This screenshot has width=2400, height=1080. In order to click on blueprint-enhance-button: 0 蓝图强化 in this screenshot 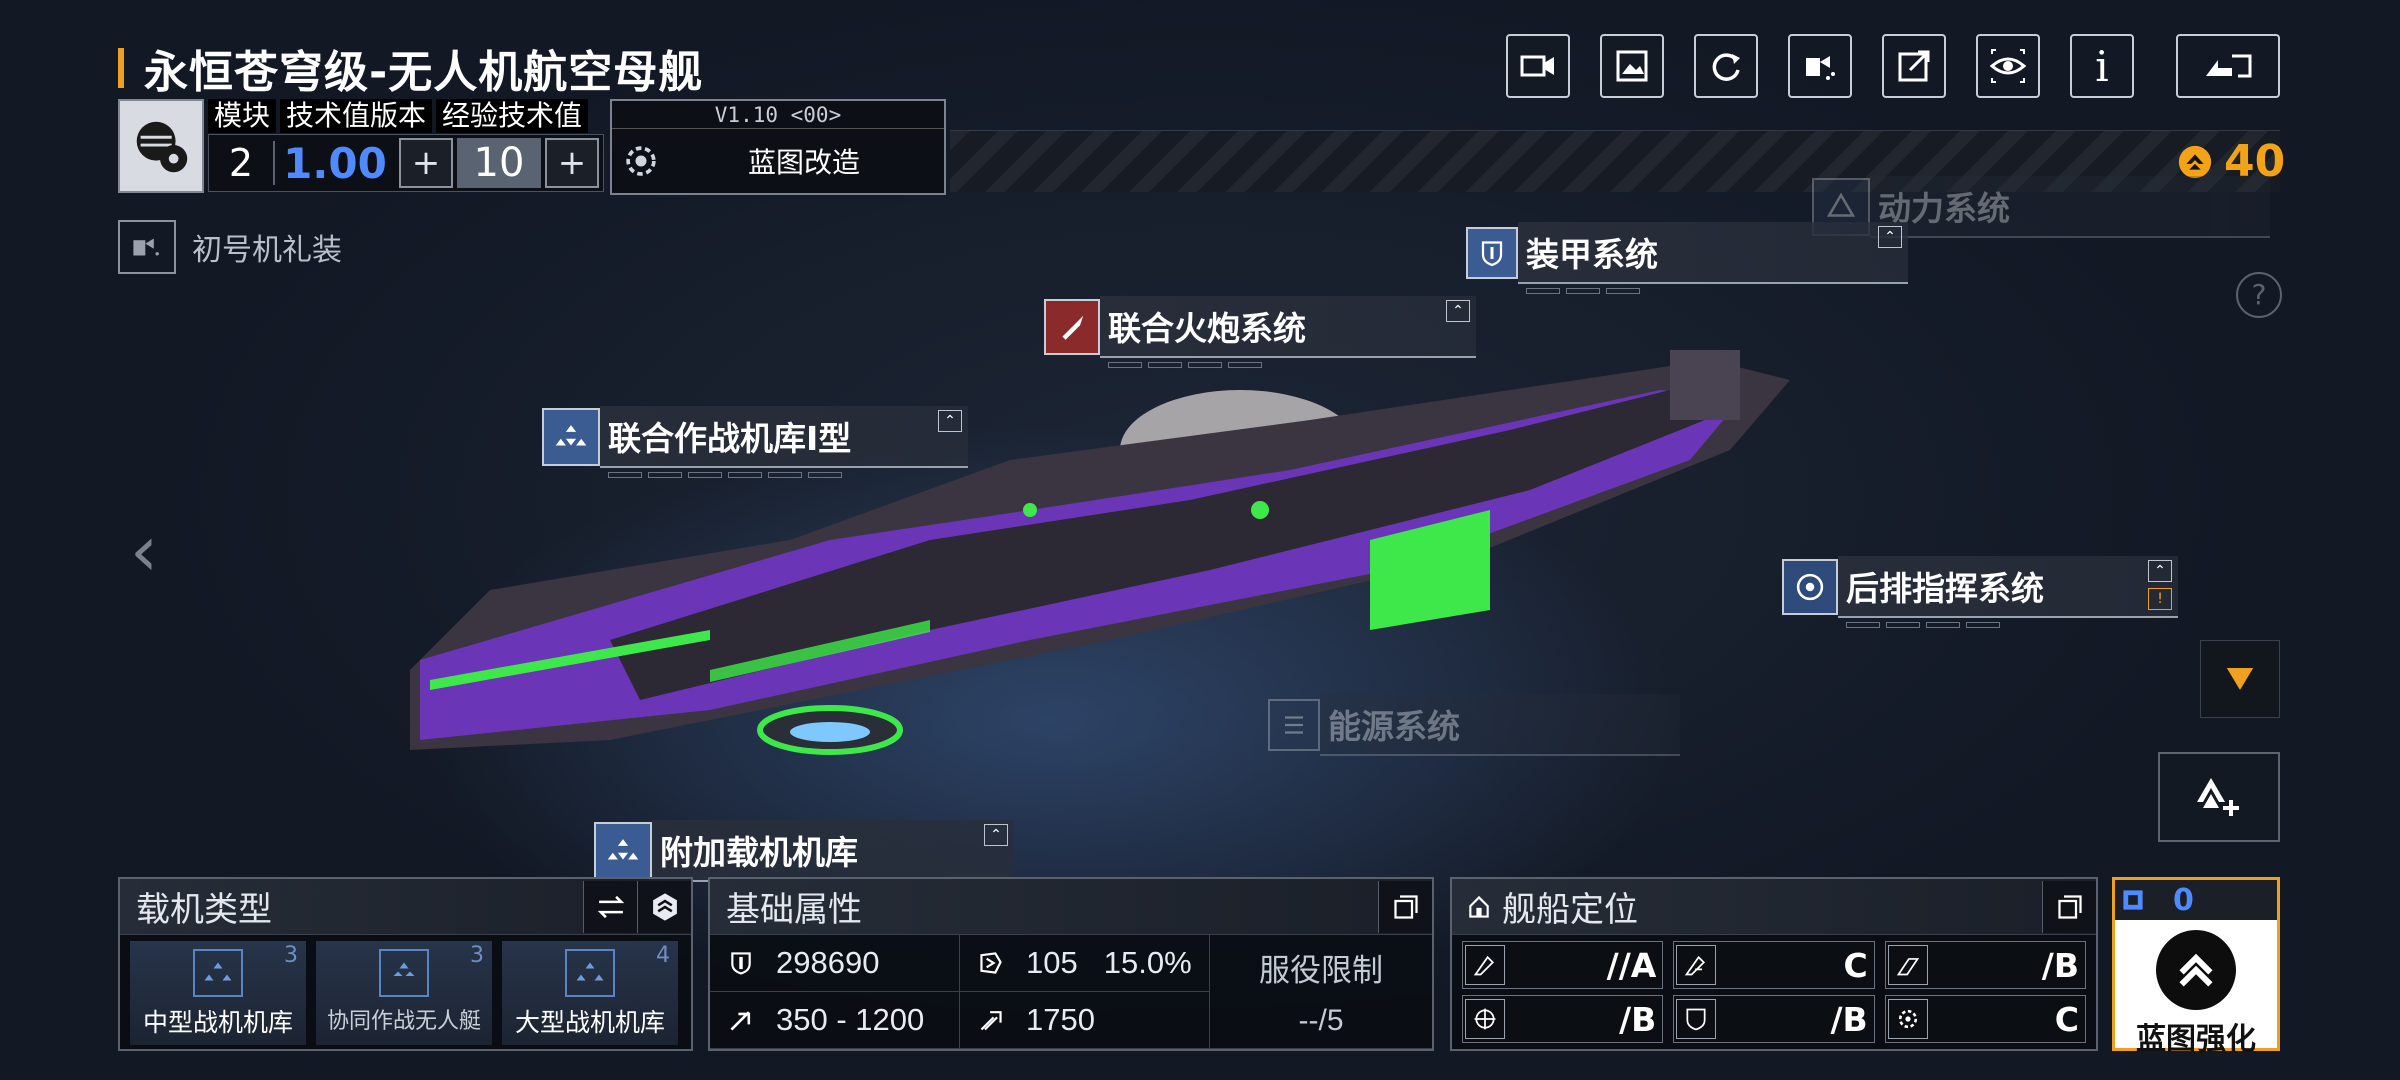, I will do `click(2196, 967)`.